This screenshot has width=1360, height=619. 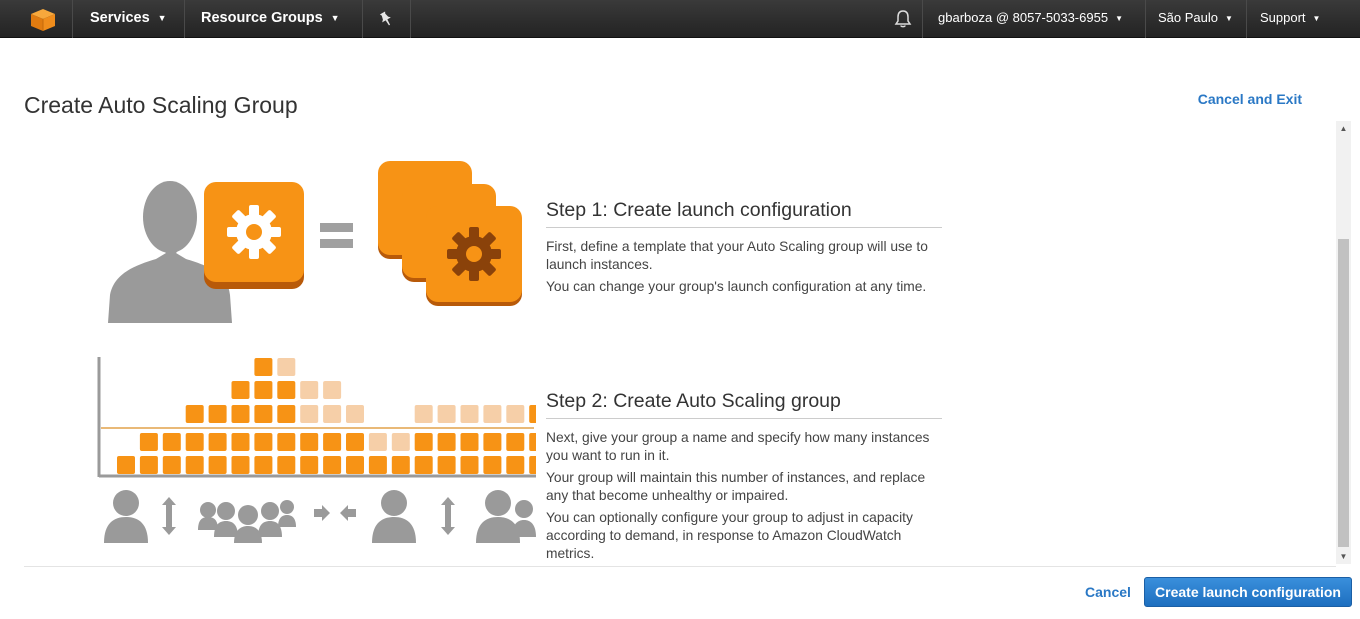 I want to click on vertical-scrollbar: ▲ ▼, so click(x=1343, y=342).